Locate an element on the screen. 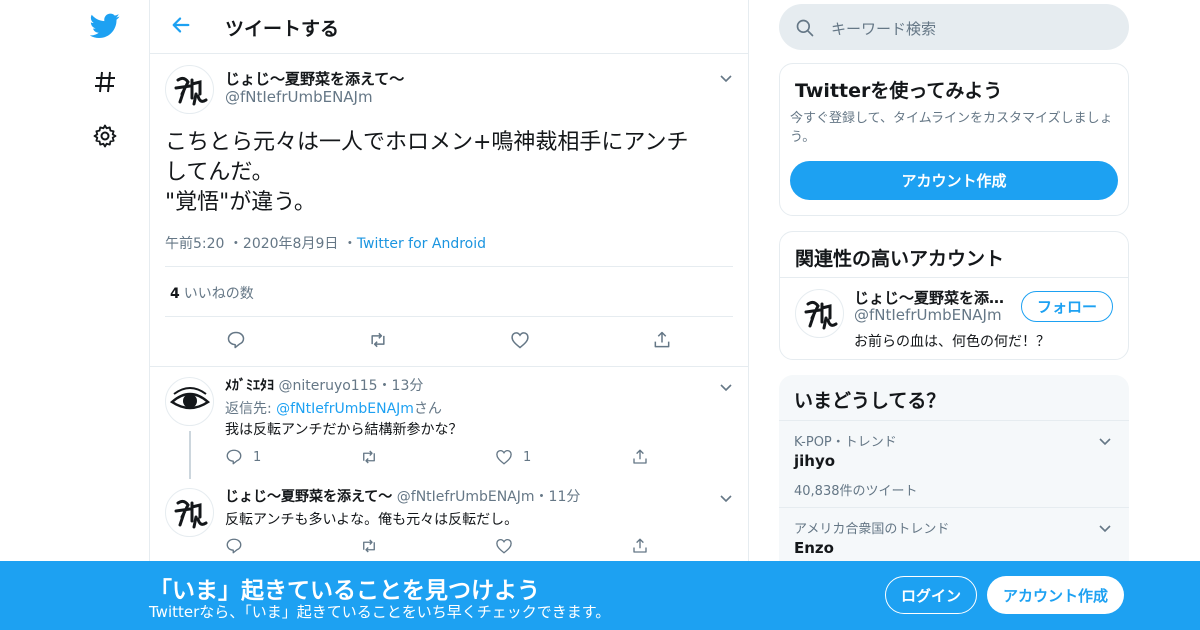 The image size is (1200, 630). signup-card-desc-line: 今すぐ登録して、タイムラインをカスタマイズしましょ is located at coordinates (951, 118).